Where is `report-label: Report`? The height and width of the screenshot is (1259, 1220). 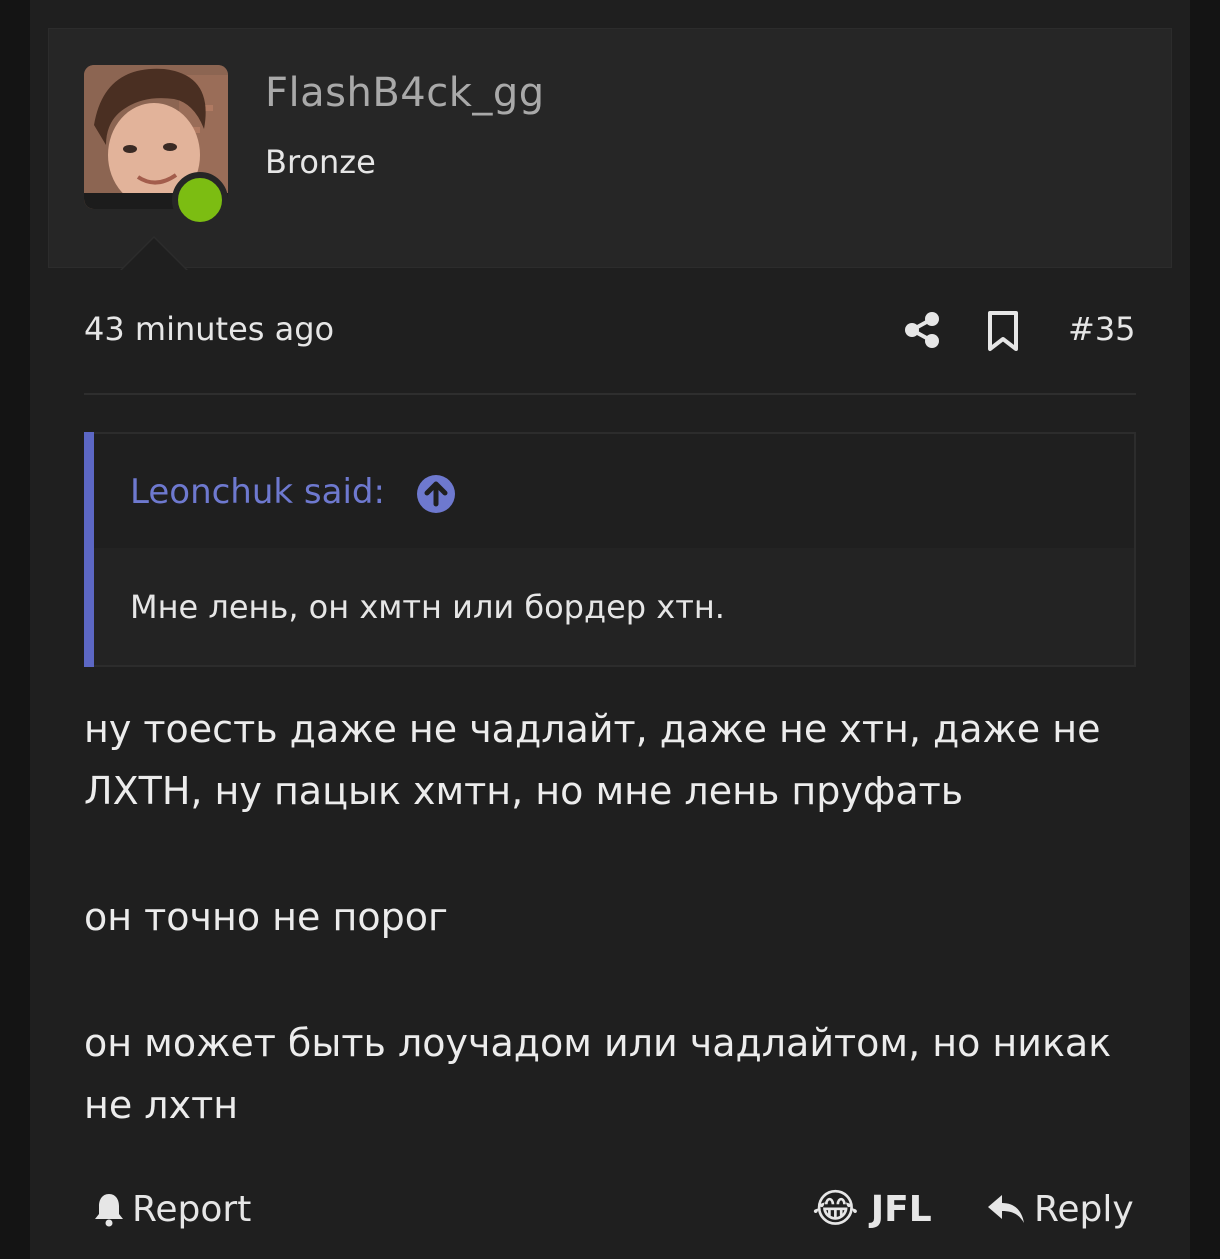 report-label: Report is located at coordinates (192, 1209).